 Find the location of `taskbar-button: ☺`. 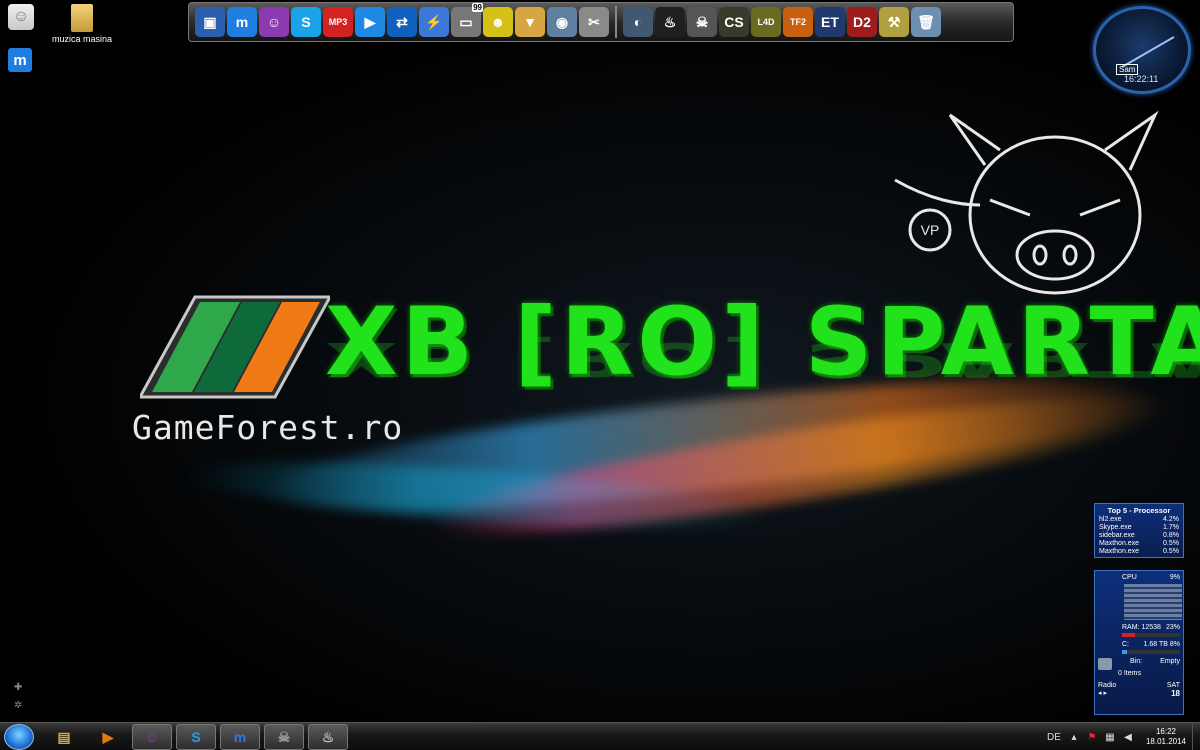

taskbar-button: ☺ is located at coordinates (152, 737).